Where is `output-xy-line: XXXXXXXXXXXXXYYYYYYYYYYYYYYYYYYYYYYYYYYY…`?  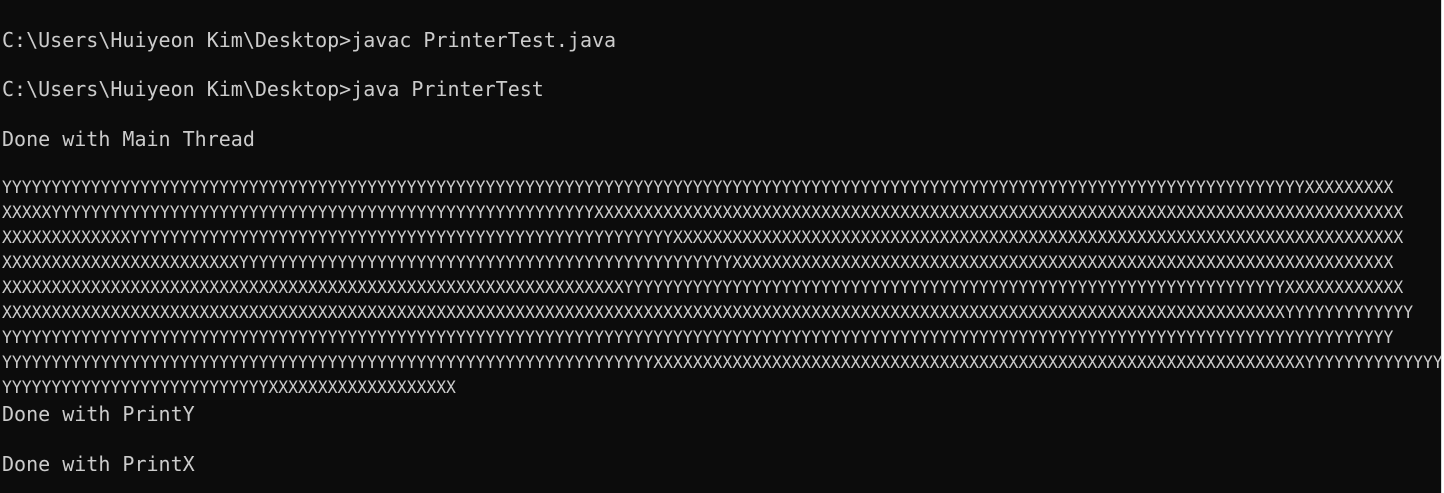
output-xy-line: XXXXXXXXXXXXXYYYYYYYYYYYYYYYYYYYYYYYYYYY… is located at coordinates (703, 237).